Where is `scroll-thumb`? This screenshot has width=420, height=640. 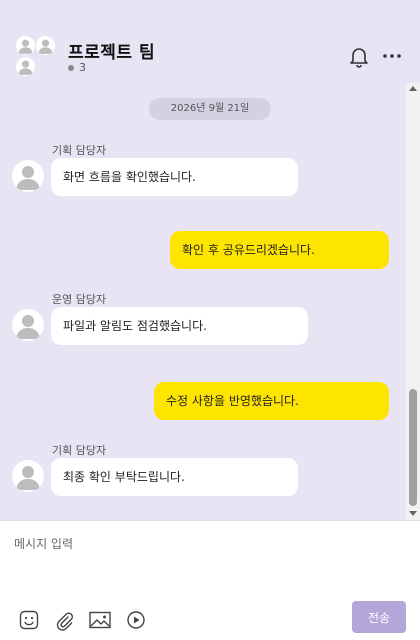 scroll-thumb is located at coordinates (413, 447).